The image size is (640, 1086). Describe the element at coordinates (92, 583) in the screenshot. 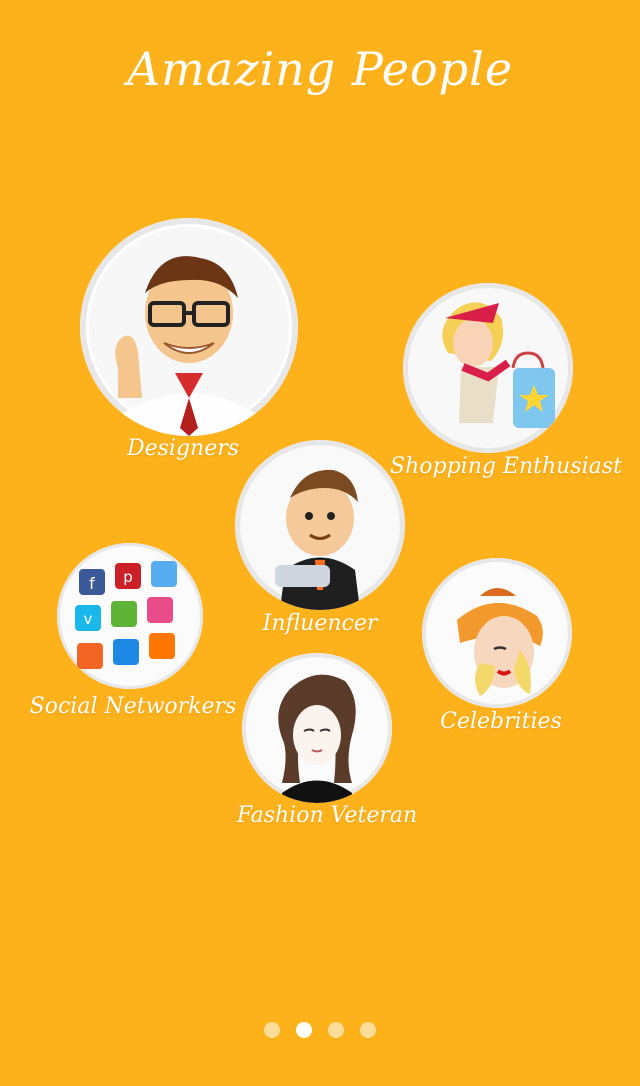

I see `svg-text: f` at that location.